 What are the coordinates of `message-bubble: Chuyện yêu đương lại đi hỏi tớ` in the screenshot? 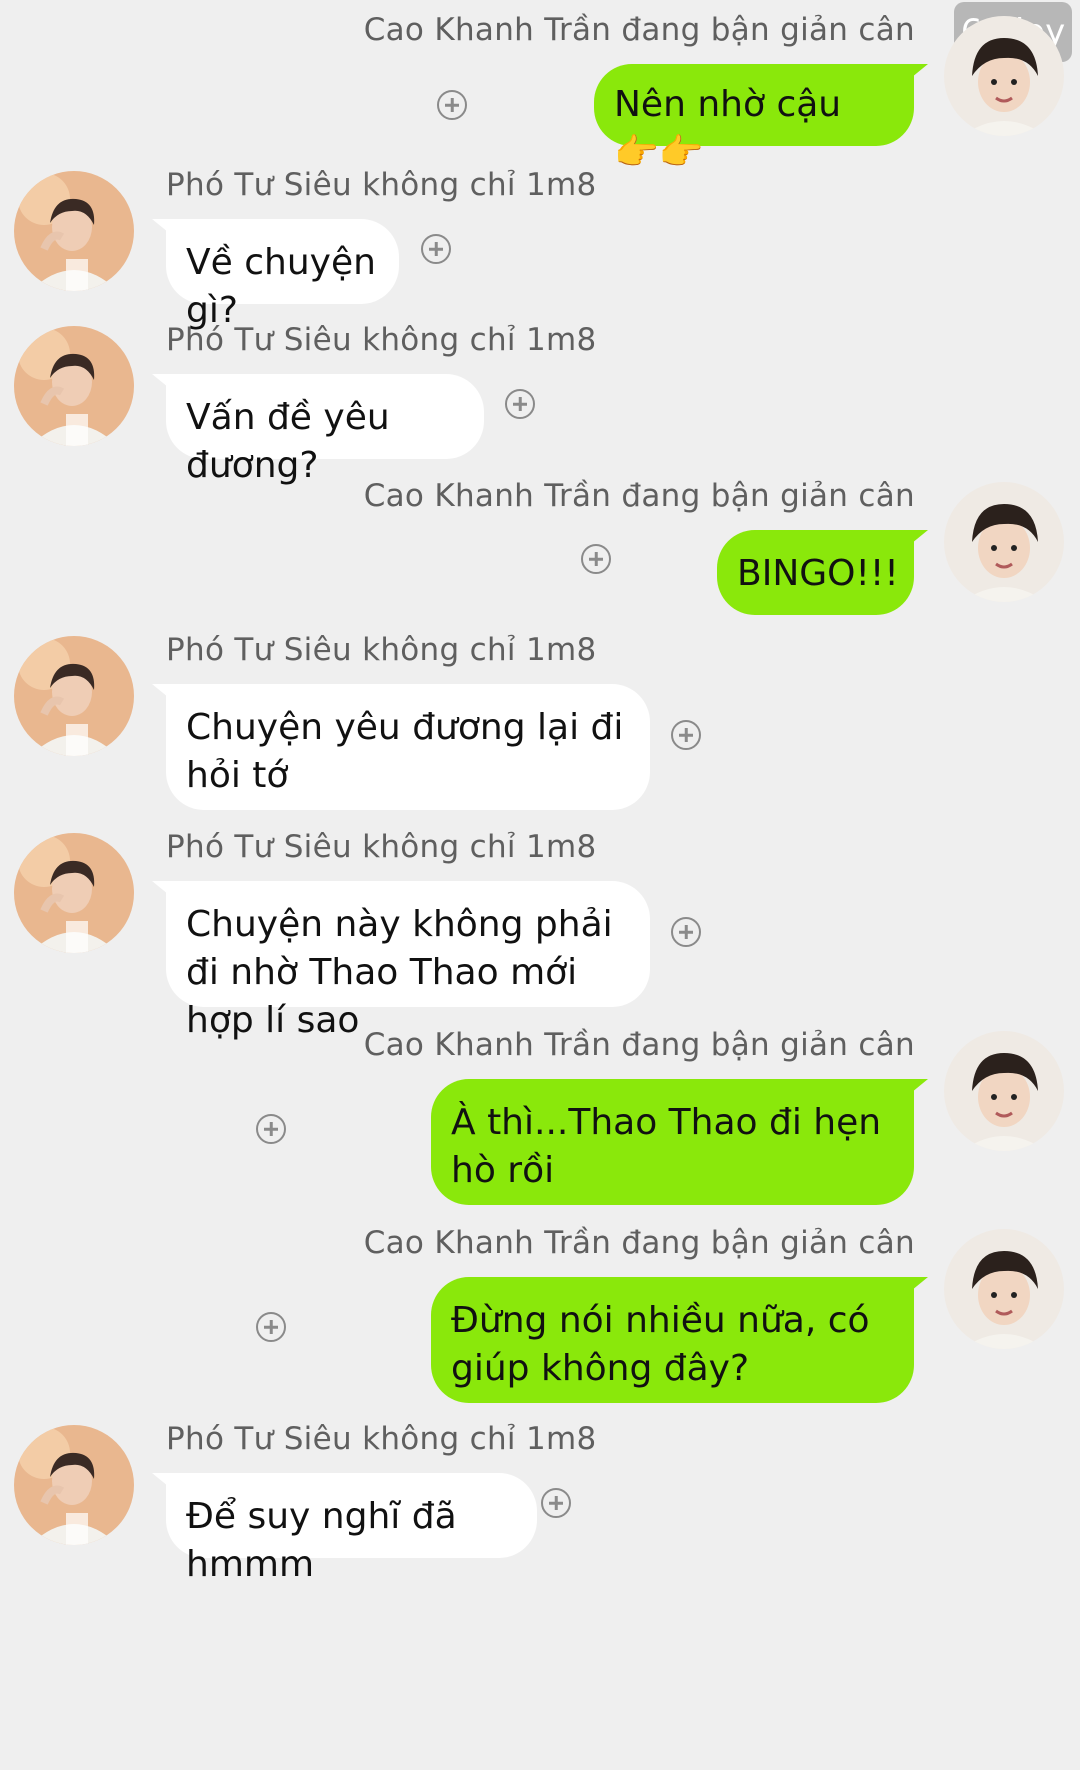 It's located at (401, 747).